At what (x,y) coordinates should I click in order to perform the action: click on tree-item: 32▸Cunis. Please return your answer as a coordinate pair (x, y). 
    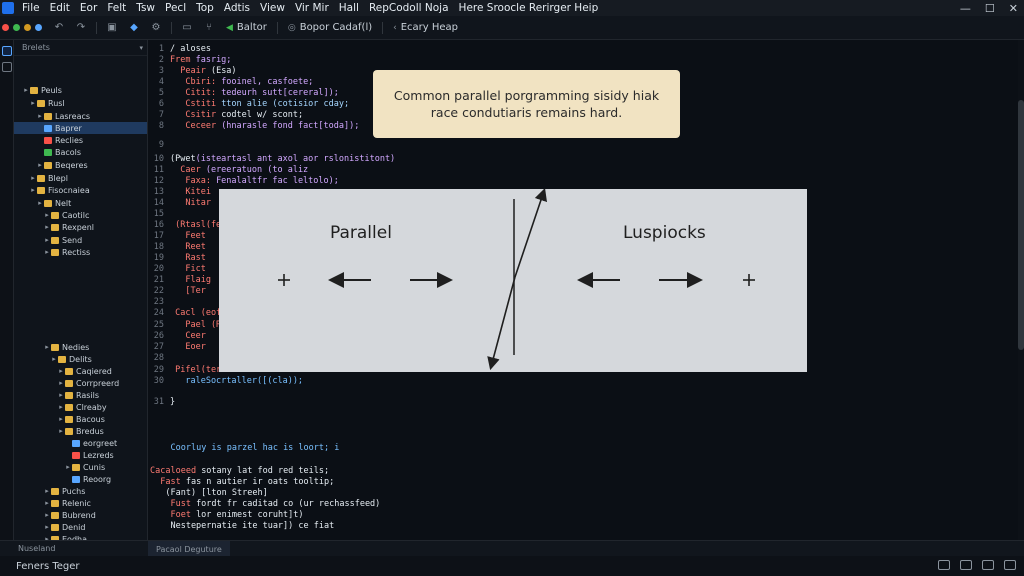
    Looking at the image, I should click on (80, 467).